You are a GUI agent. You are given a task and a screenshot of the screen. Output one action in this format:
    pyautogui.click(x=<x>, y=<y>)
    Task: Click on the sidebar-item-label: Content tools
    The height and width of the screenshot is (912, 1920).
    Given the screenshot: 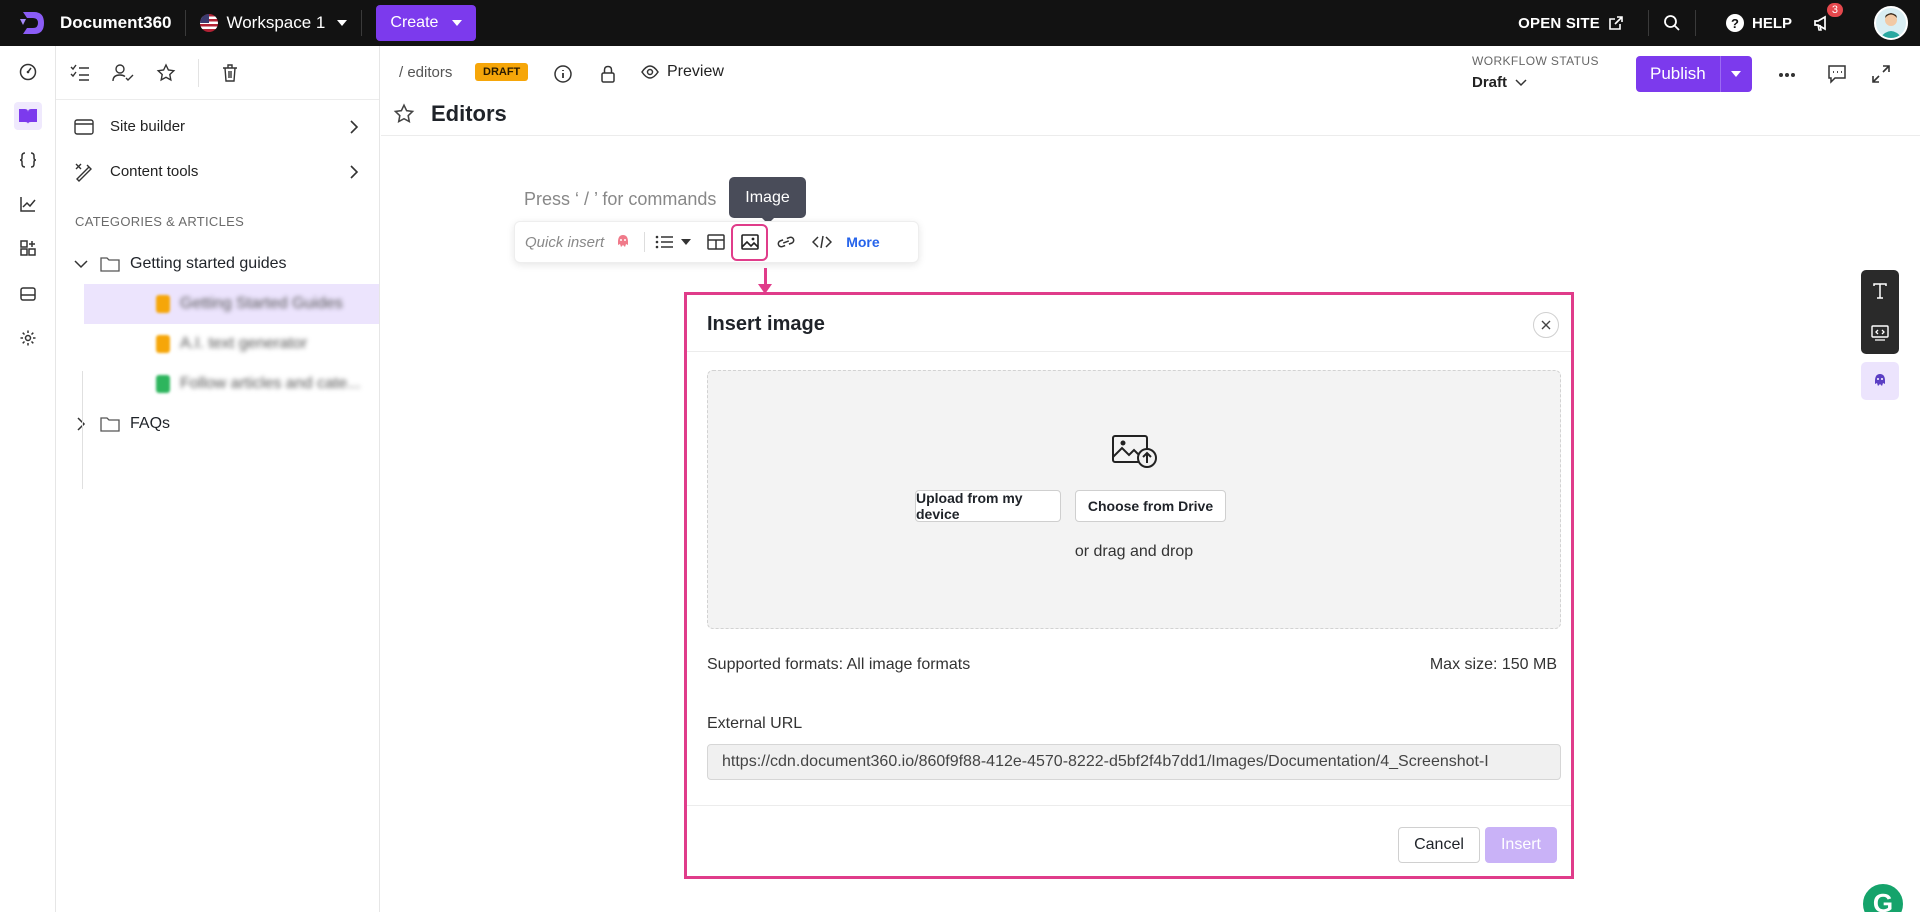 What is the action you would take?
    pyautogui.click(x=154, y=171)
    